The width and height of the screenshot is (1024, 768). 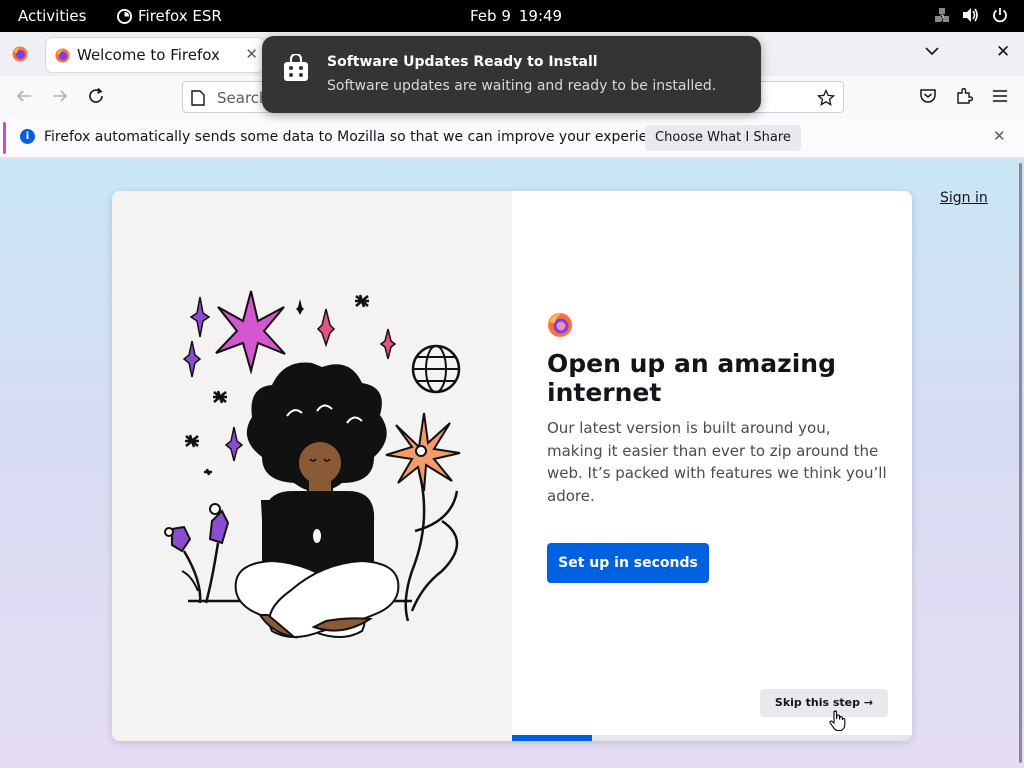 What do you see at coordinates (1000, 15) in the screenshot?
I see `power-icon` at bounding box center [1000, 15].